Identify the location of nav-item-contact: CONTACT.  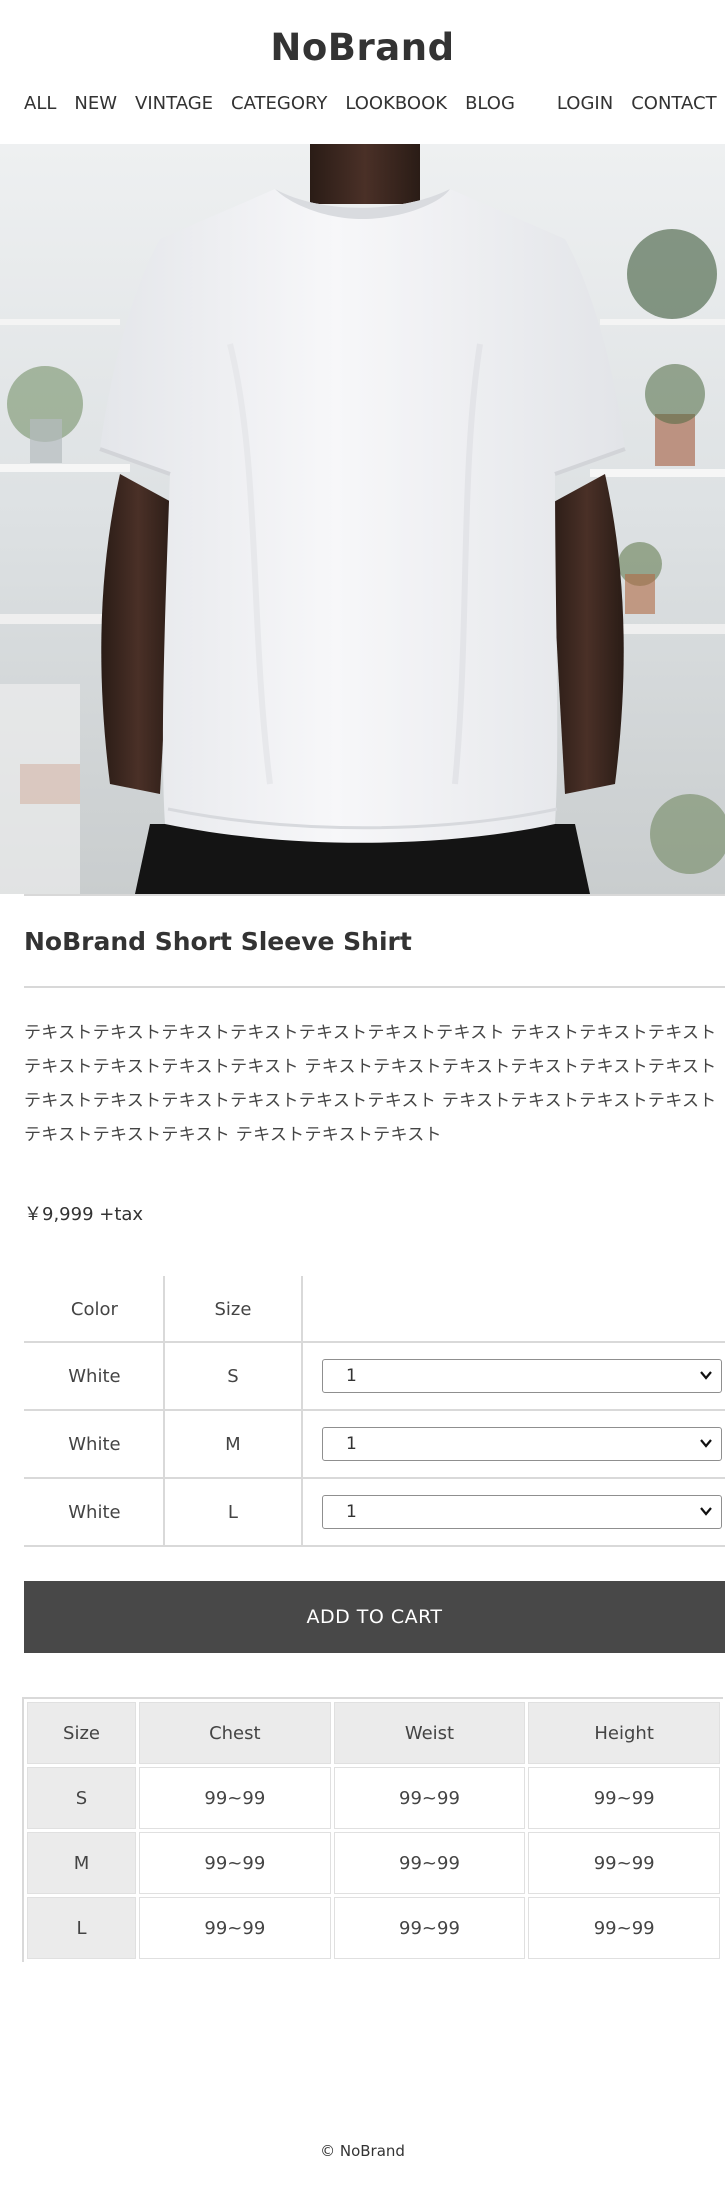
(673, 103).